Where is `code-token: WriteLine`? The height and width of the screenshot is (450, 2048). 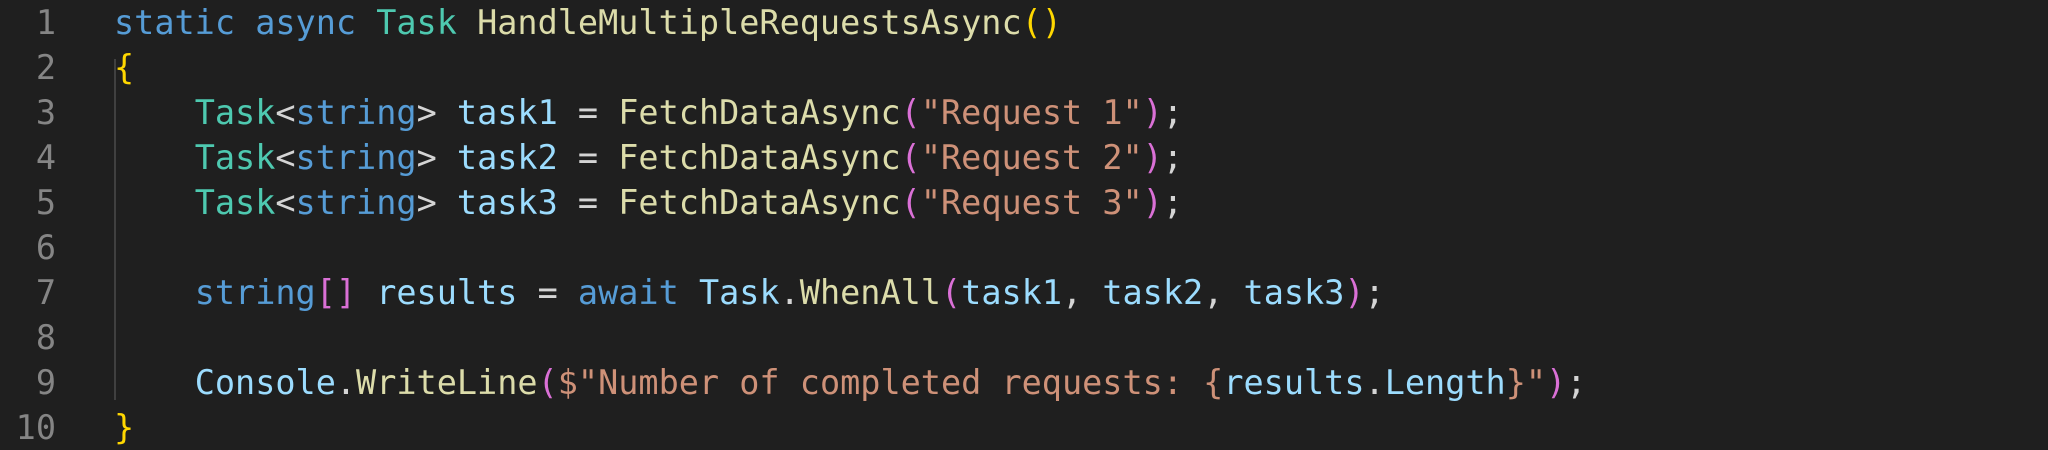 code-token: WriteLine is located at coordinates (447, 382).